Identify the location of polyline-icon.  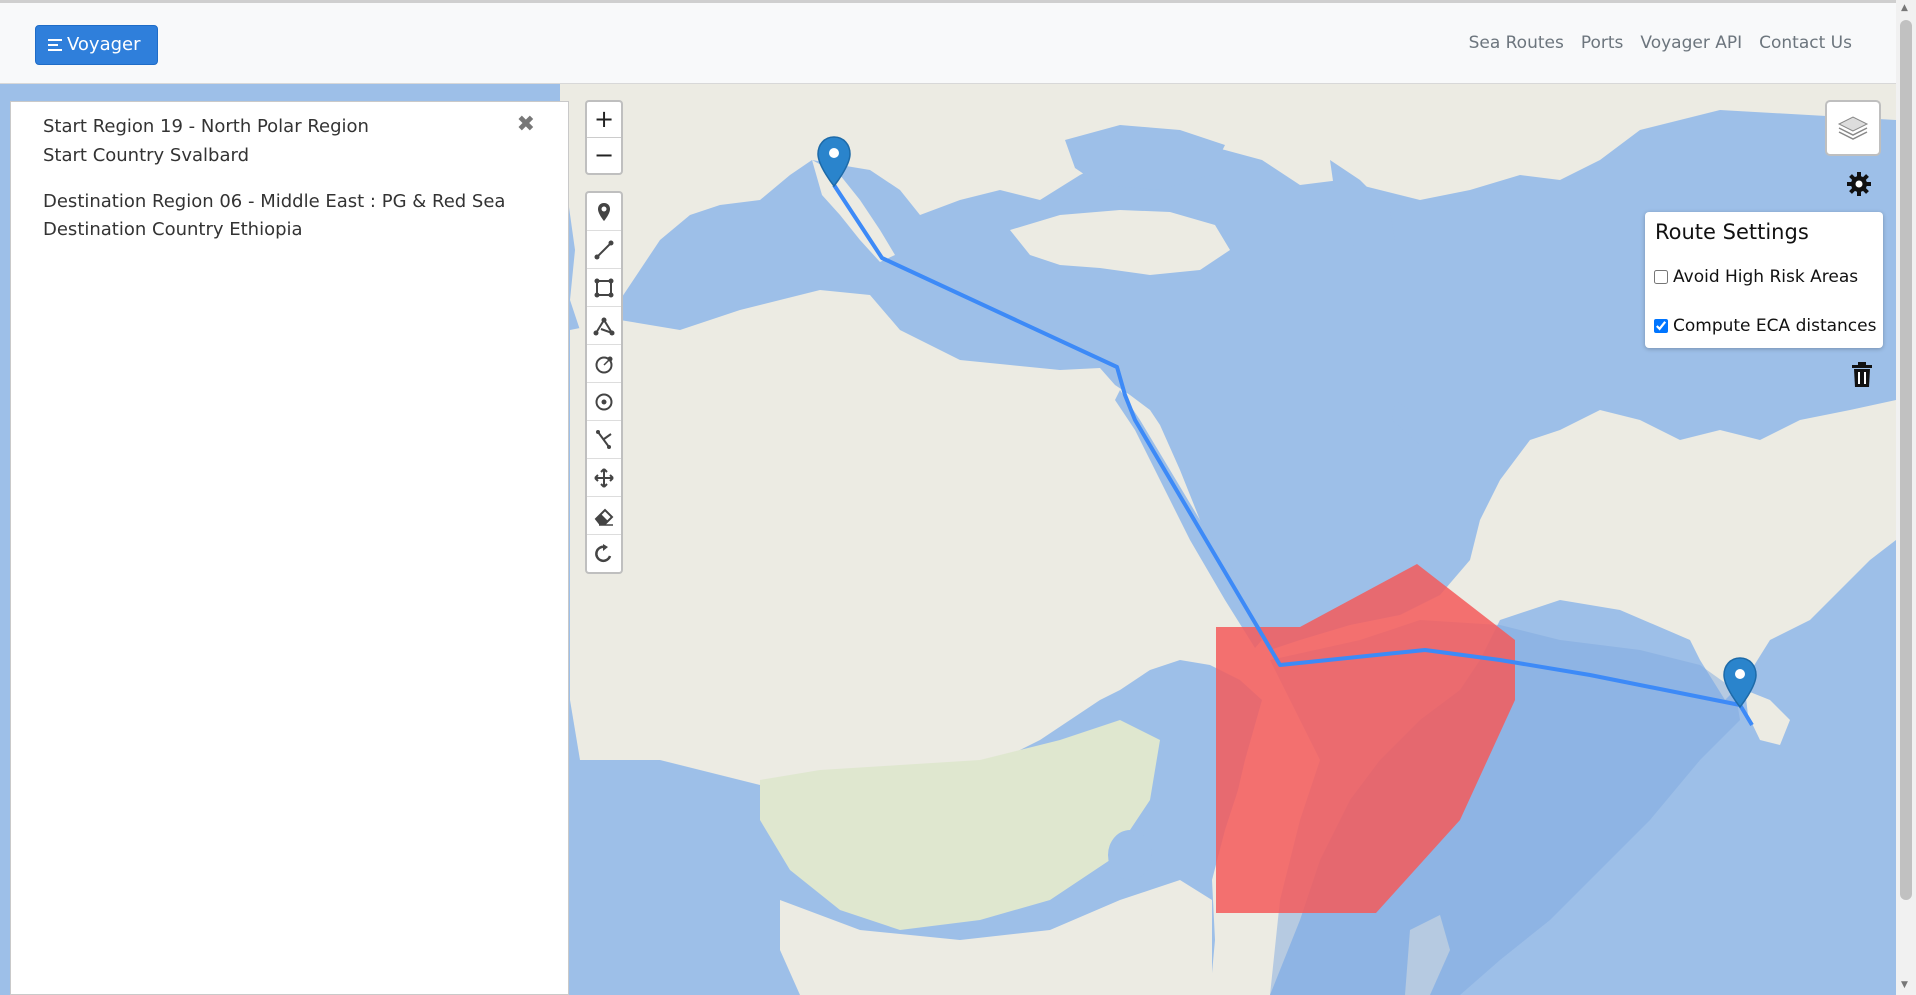
(604, 249).